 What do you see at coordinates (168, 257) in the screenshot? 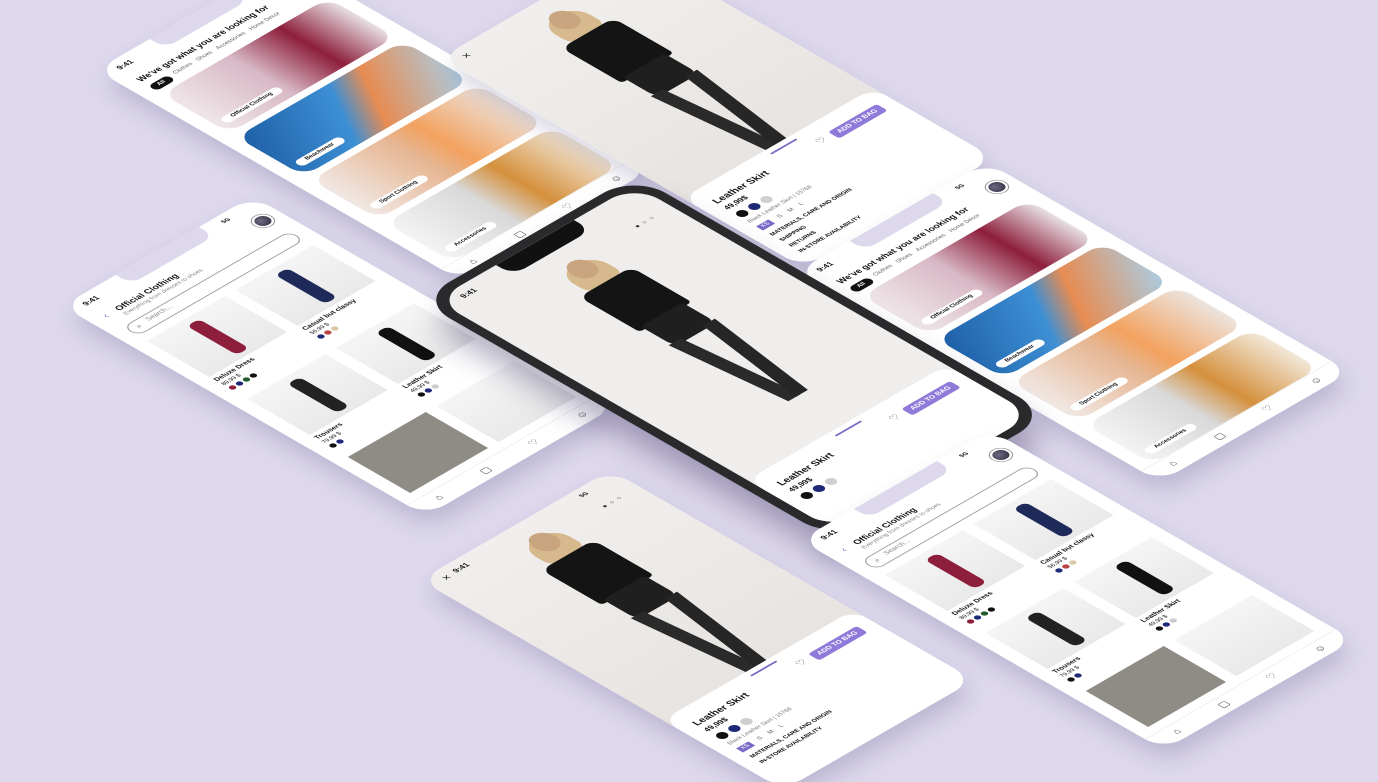
I see `status-bar: 9:41 5G` at bounding box center [168, 257].